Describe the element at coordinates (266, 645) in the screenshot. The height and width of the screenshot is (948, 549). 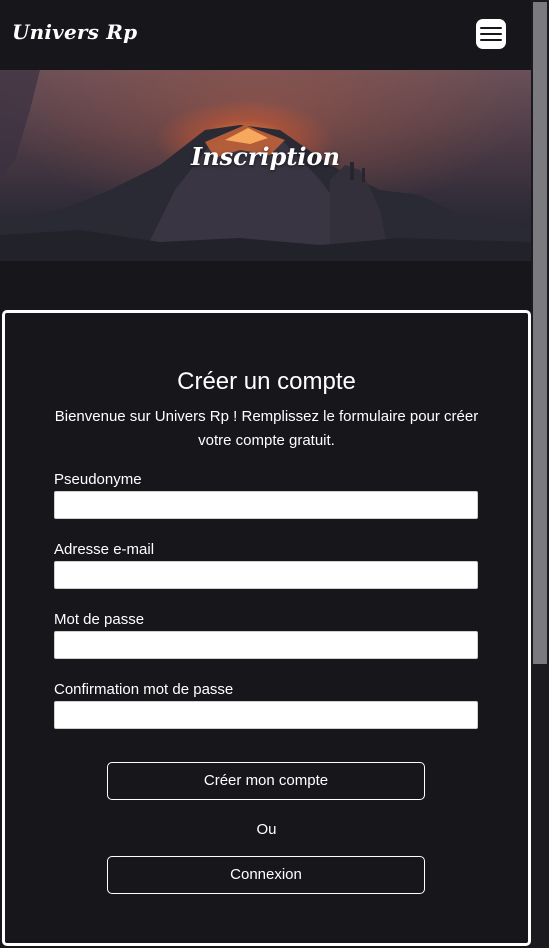
I see `password-input` at that location.